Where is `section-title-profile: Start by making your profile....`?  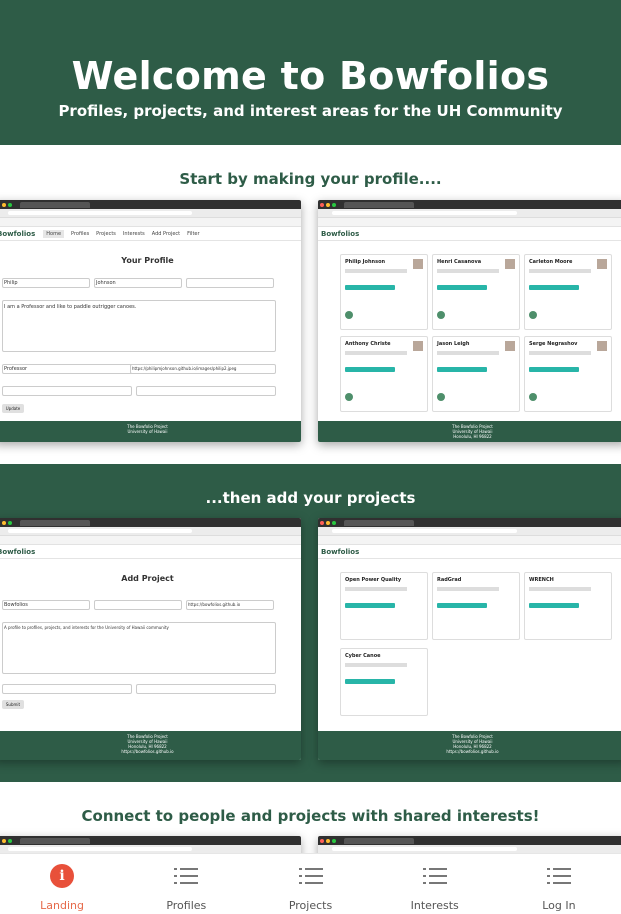
section-title-profile: Start by making your profile.... is located at coordinates (310, 179).